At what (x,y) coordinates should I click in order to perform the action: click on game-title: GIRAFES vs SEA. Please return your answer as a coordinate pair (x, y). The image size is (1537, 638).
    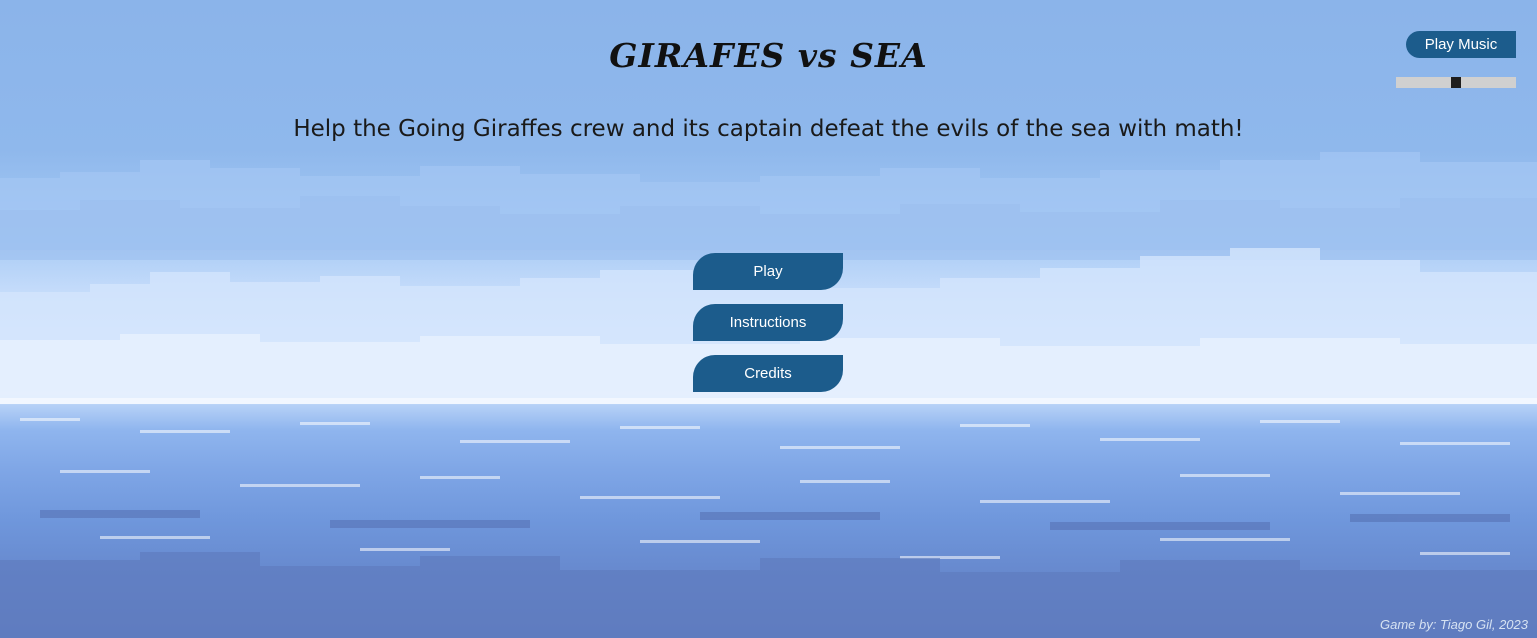
    Looking at the image, I should click on (768, 55).